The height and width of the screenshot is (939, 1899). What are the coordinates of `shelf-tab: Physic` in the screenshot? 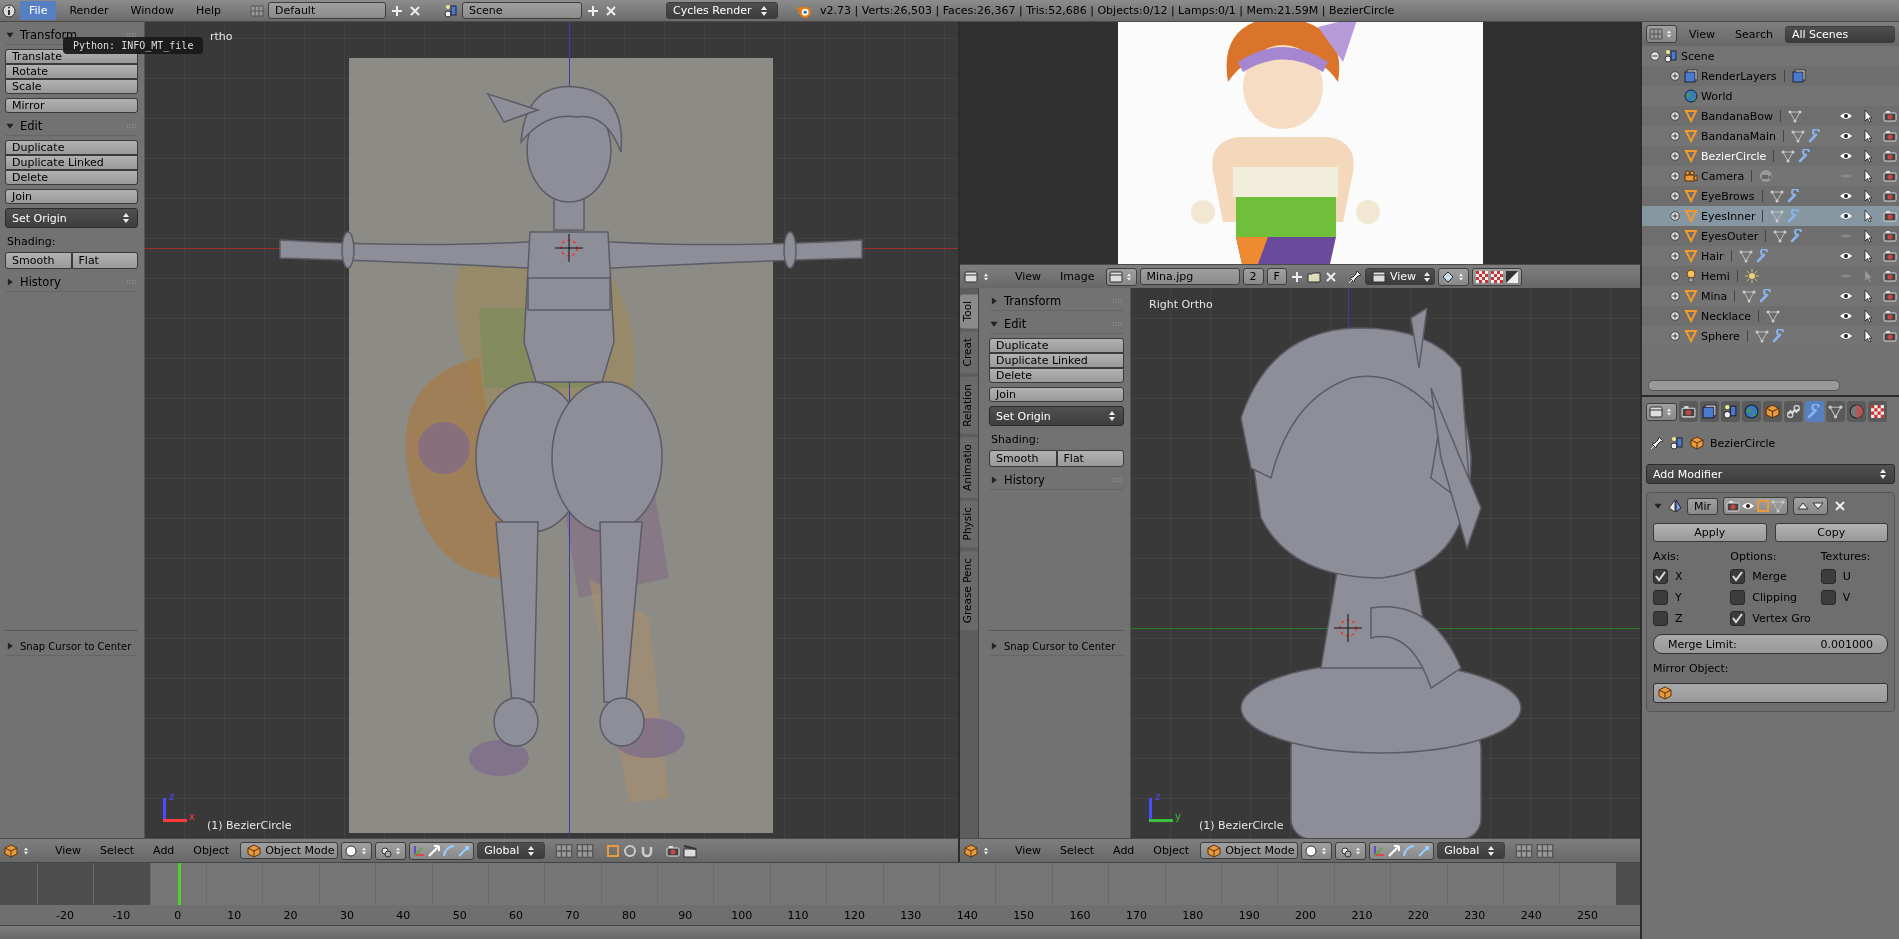 It's located at (969, 524).